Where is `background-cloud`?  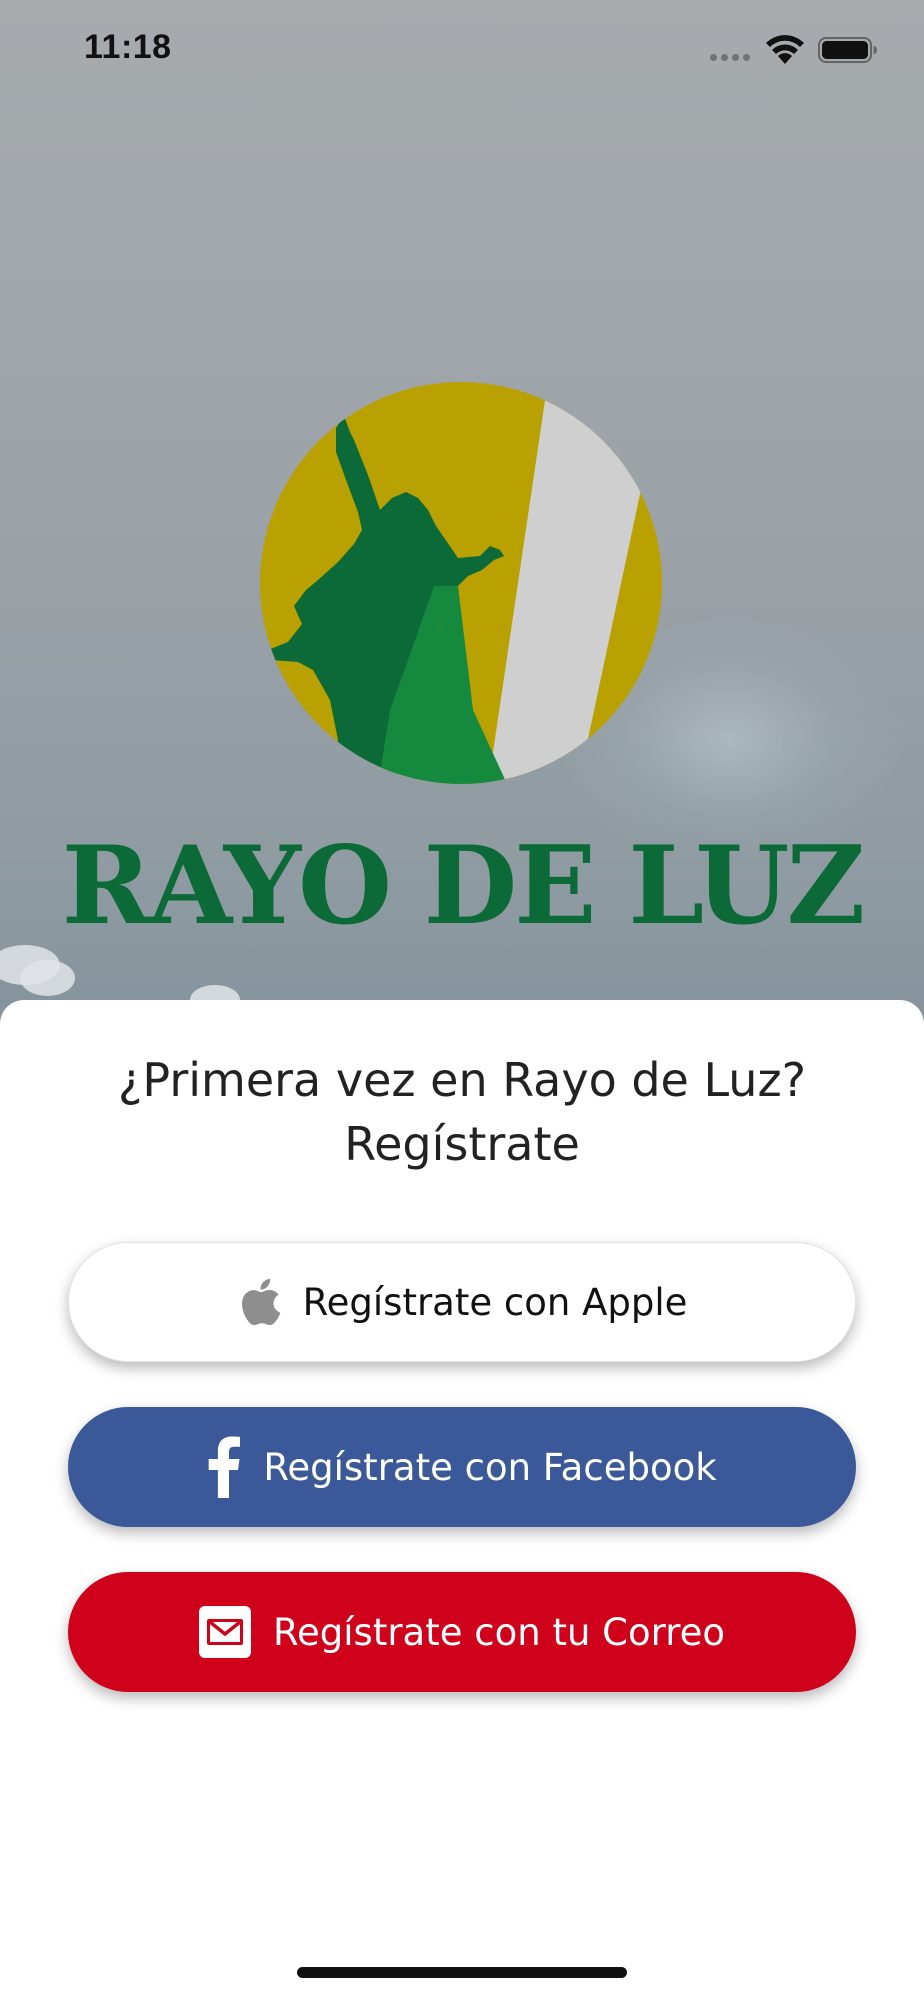
background-cloud is located at coordinates (47, 978).